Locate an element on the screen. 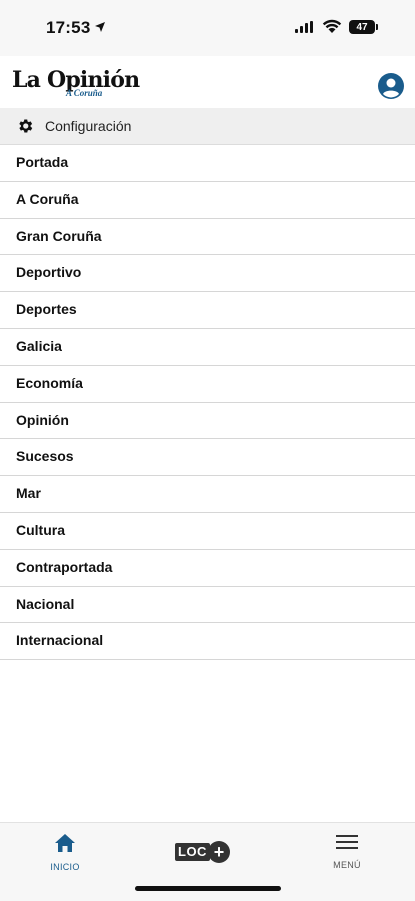  menu-item-contraportada: Contraportada is located at coordinates (207, 568).